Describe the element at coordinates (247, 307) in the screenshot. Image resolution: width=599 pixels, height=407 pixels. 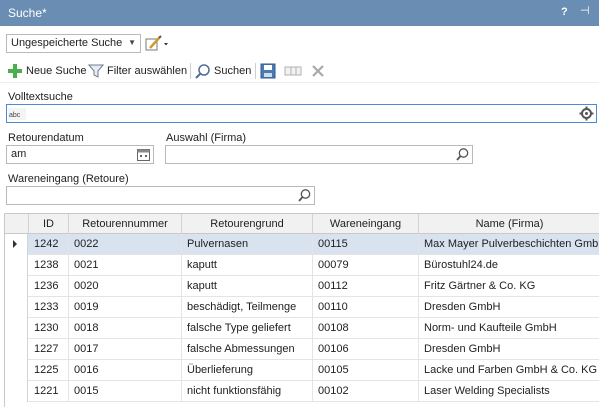
I see `cell-return-reason: beschädigt, Teilmenge` at that location.